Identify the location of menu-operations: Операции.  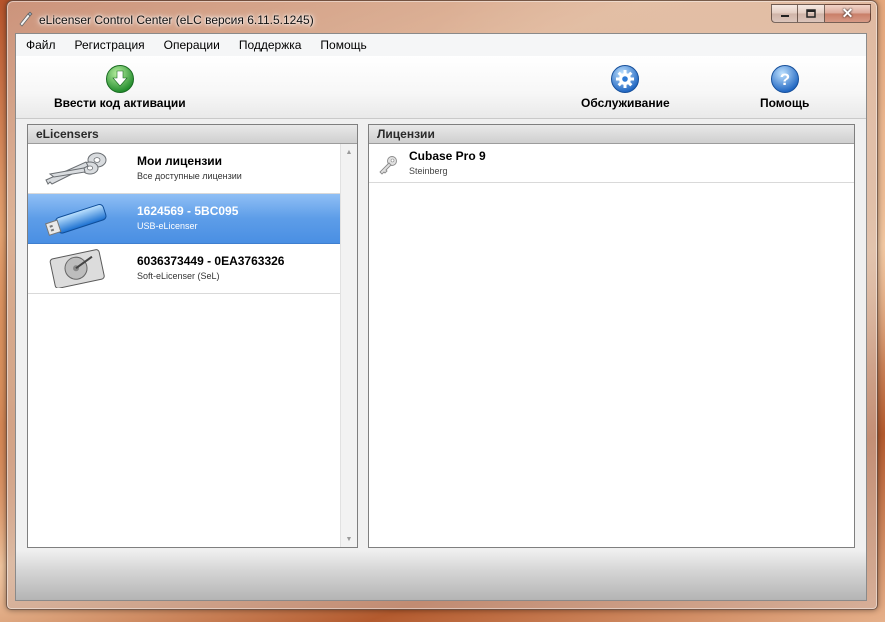
(191, 45).